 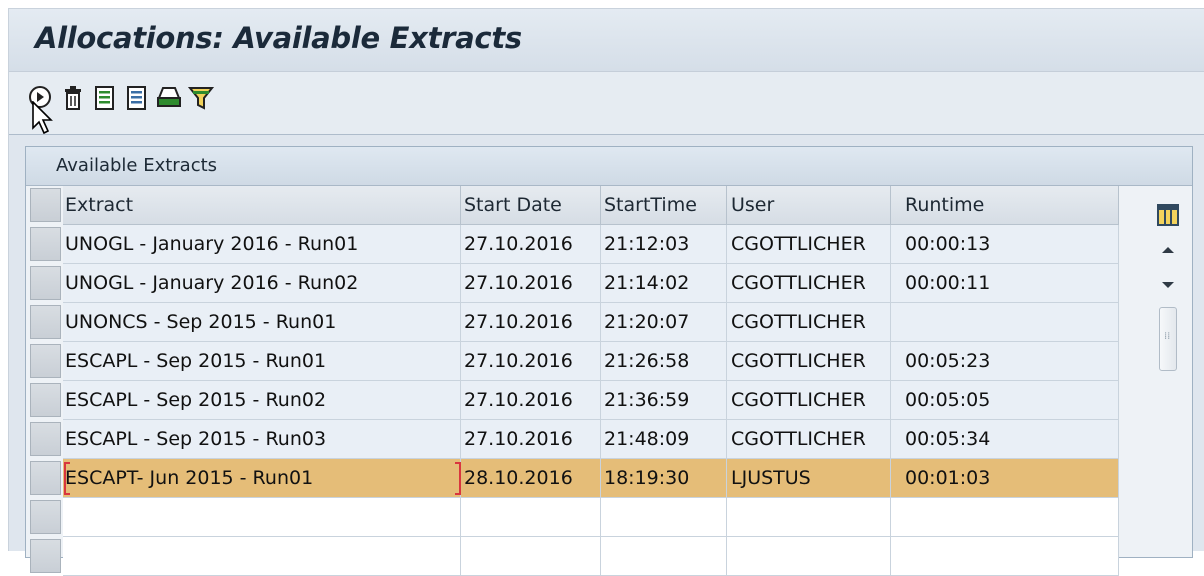 I want to click on column-header-start-date: Start Date, so click(x=531, y=205).